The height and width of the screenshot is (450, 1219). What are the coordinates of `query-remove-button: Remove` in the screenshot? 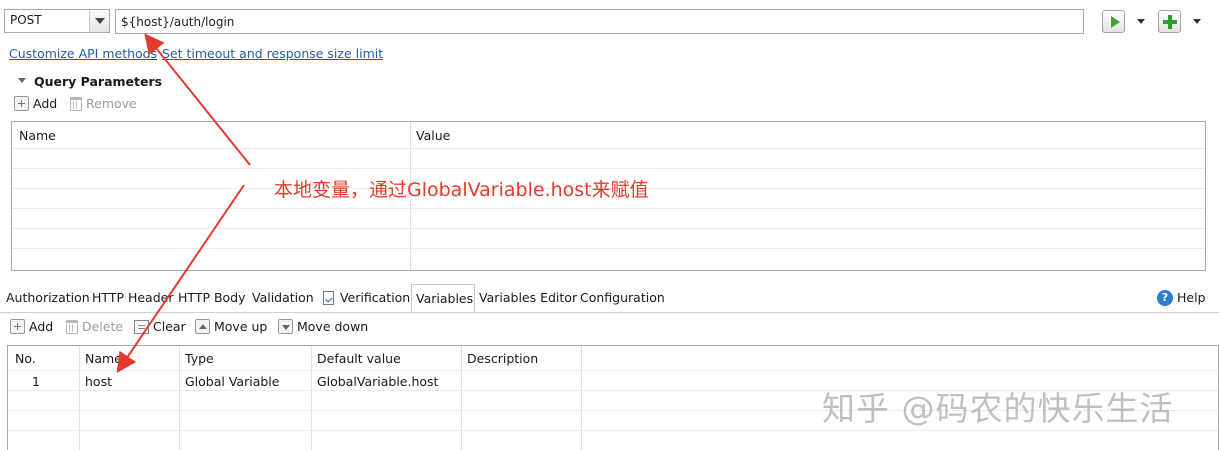 It's located at (103, 103).